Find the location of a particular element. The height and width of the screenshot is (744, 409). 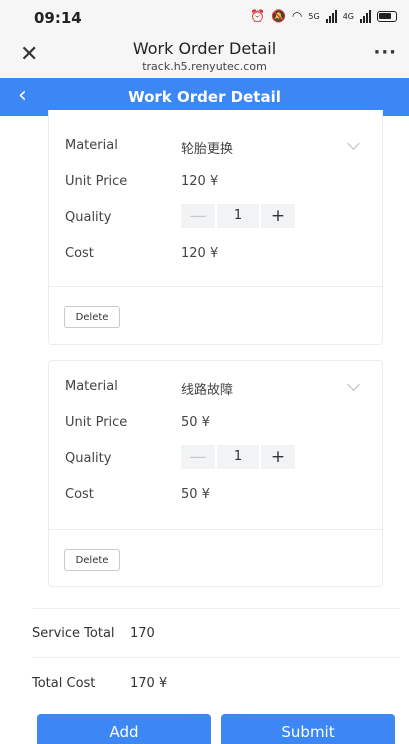

service-total-label: Service Total is located at coordinates (73, 633).